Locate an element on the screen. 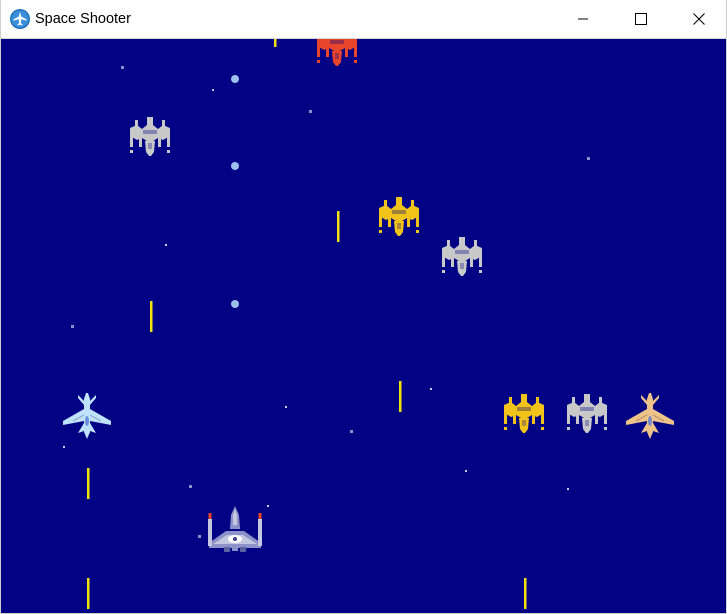 The image size is (727, 614). enemy-jet-light-blue is located at coordinates (87, 416).